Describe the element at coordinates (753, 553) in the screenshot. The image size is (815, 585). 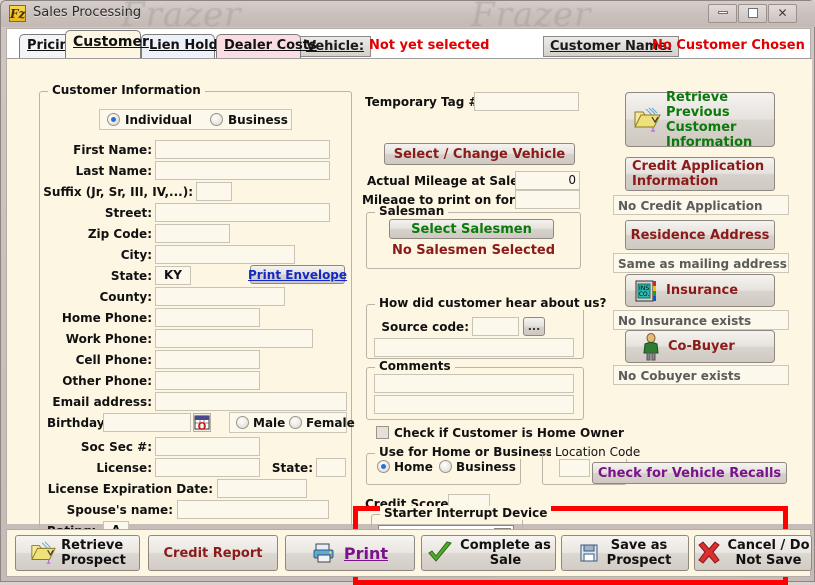
I see `cancel-do-not-save-button: Cancel / Do Not Save` at that location.